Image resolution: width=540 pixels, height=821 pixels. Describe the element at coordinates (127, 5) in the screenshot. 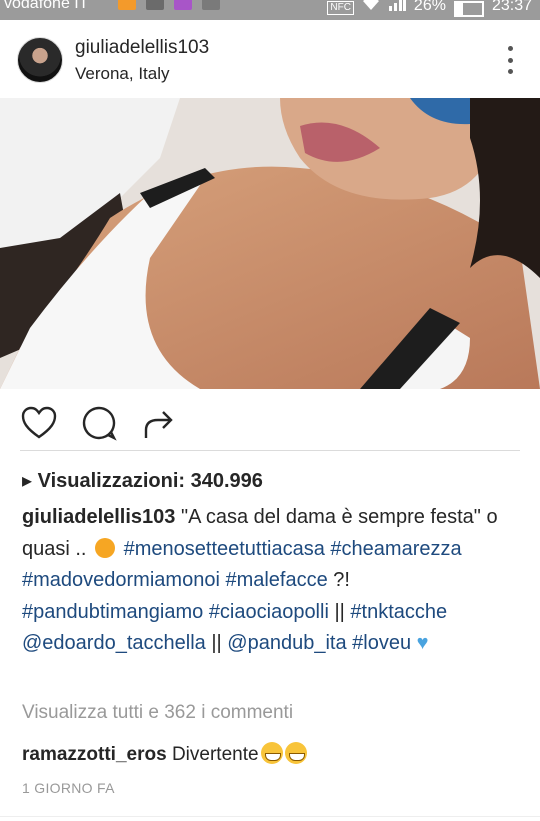

I see `mail-notification-icon` at that location.